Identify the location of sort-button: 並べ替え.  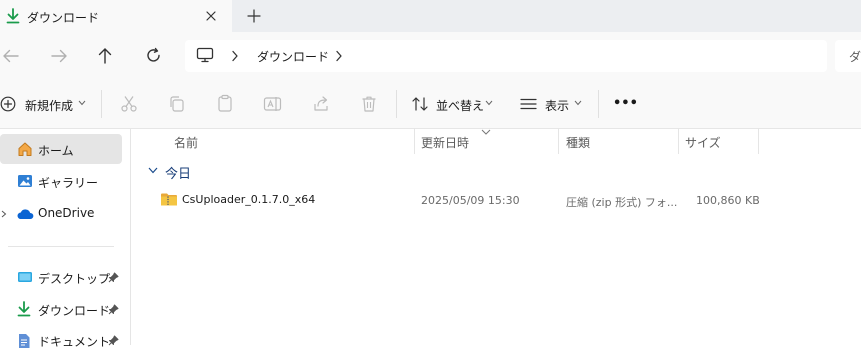
(460, 105).